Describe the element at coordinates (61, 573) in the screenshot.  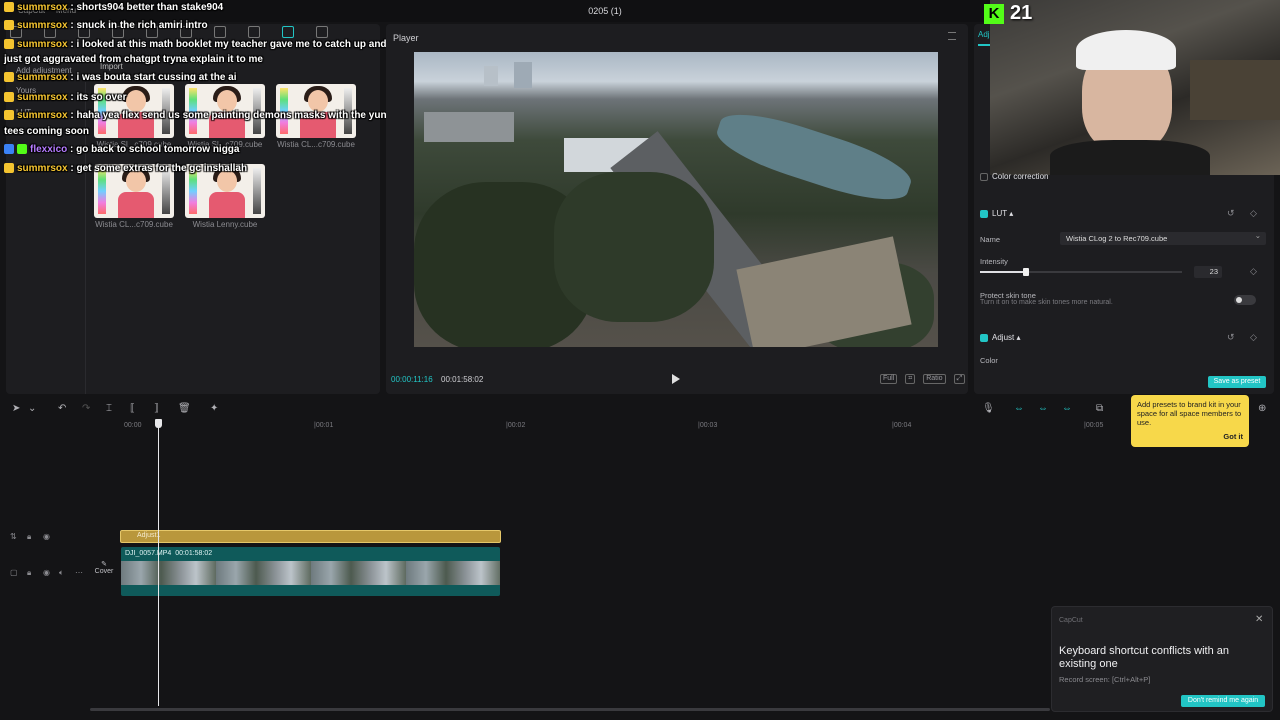
I see `volume-icon: 🔈︎` at that location.